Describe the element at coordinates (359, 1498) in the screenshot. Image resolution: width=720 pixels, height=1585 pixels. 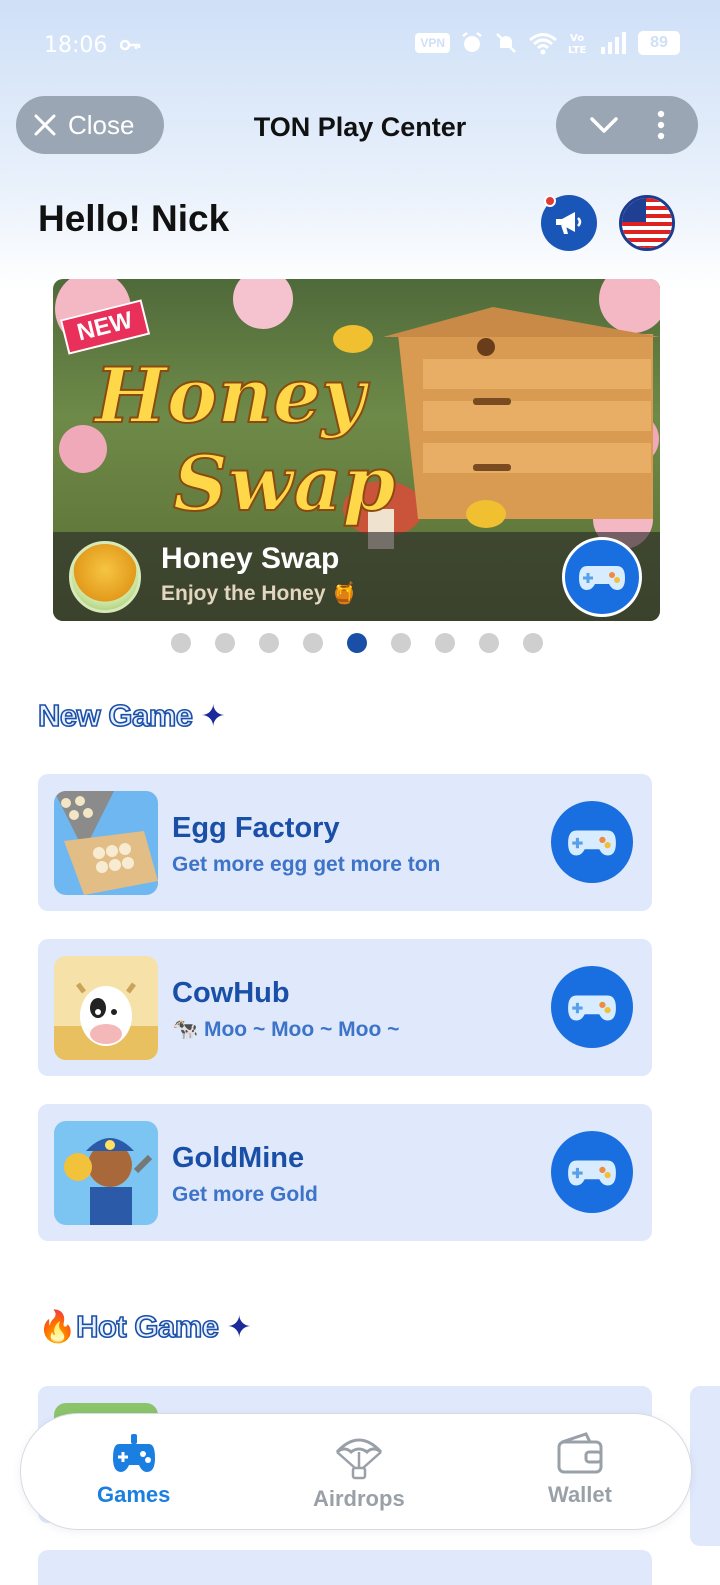
I see `nav-label-airdrops: Airdrops` at that location.